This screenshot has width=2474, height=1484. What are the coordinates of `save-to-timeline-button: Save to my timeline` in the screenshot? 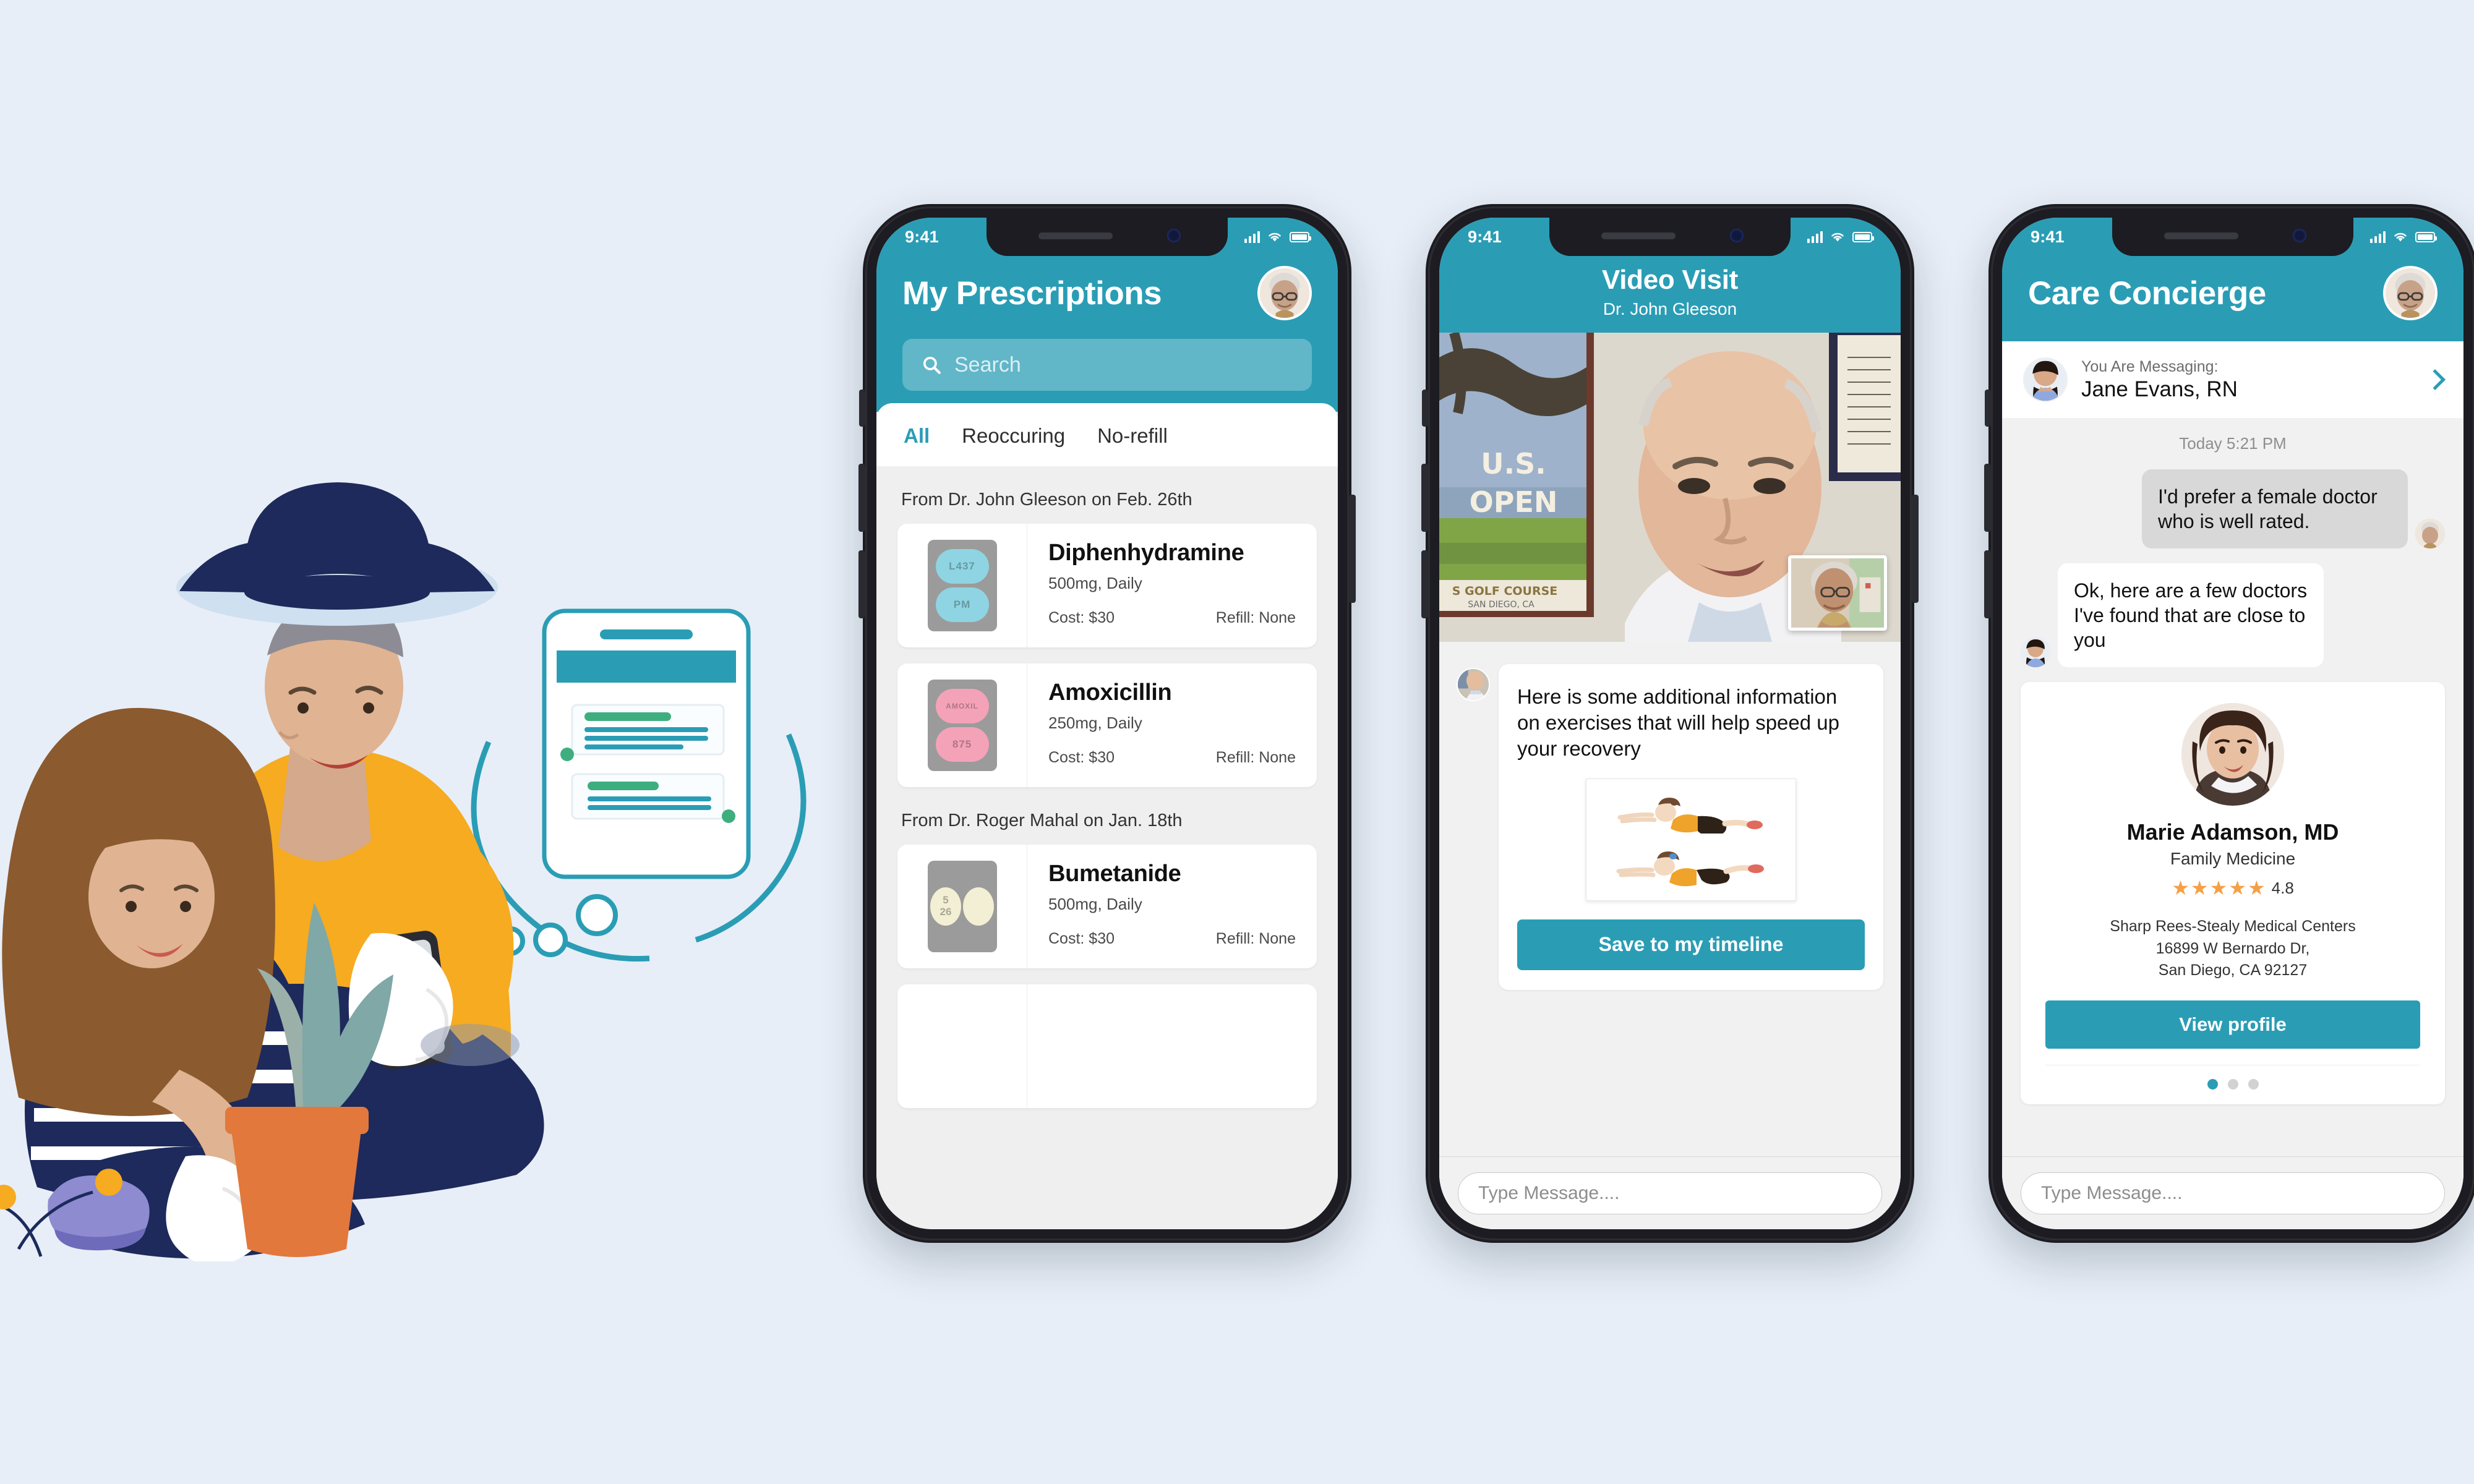 It's located at (1691, 944).